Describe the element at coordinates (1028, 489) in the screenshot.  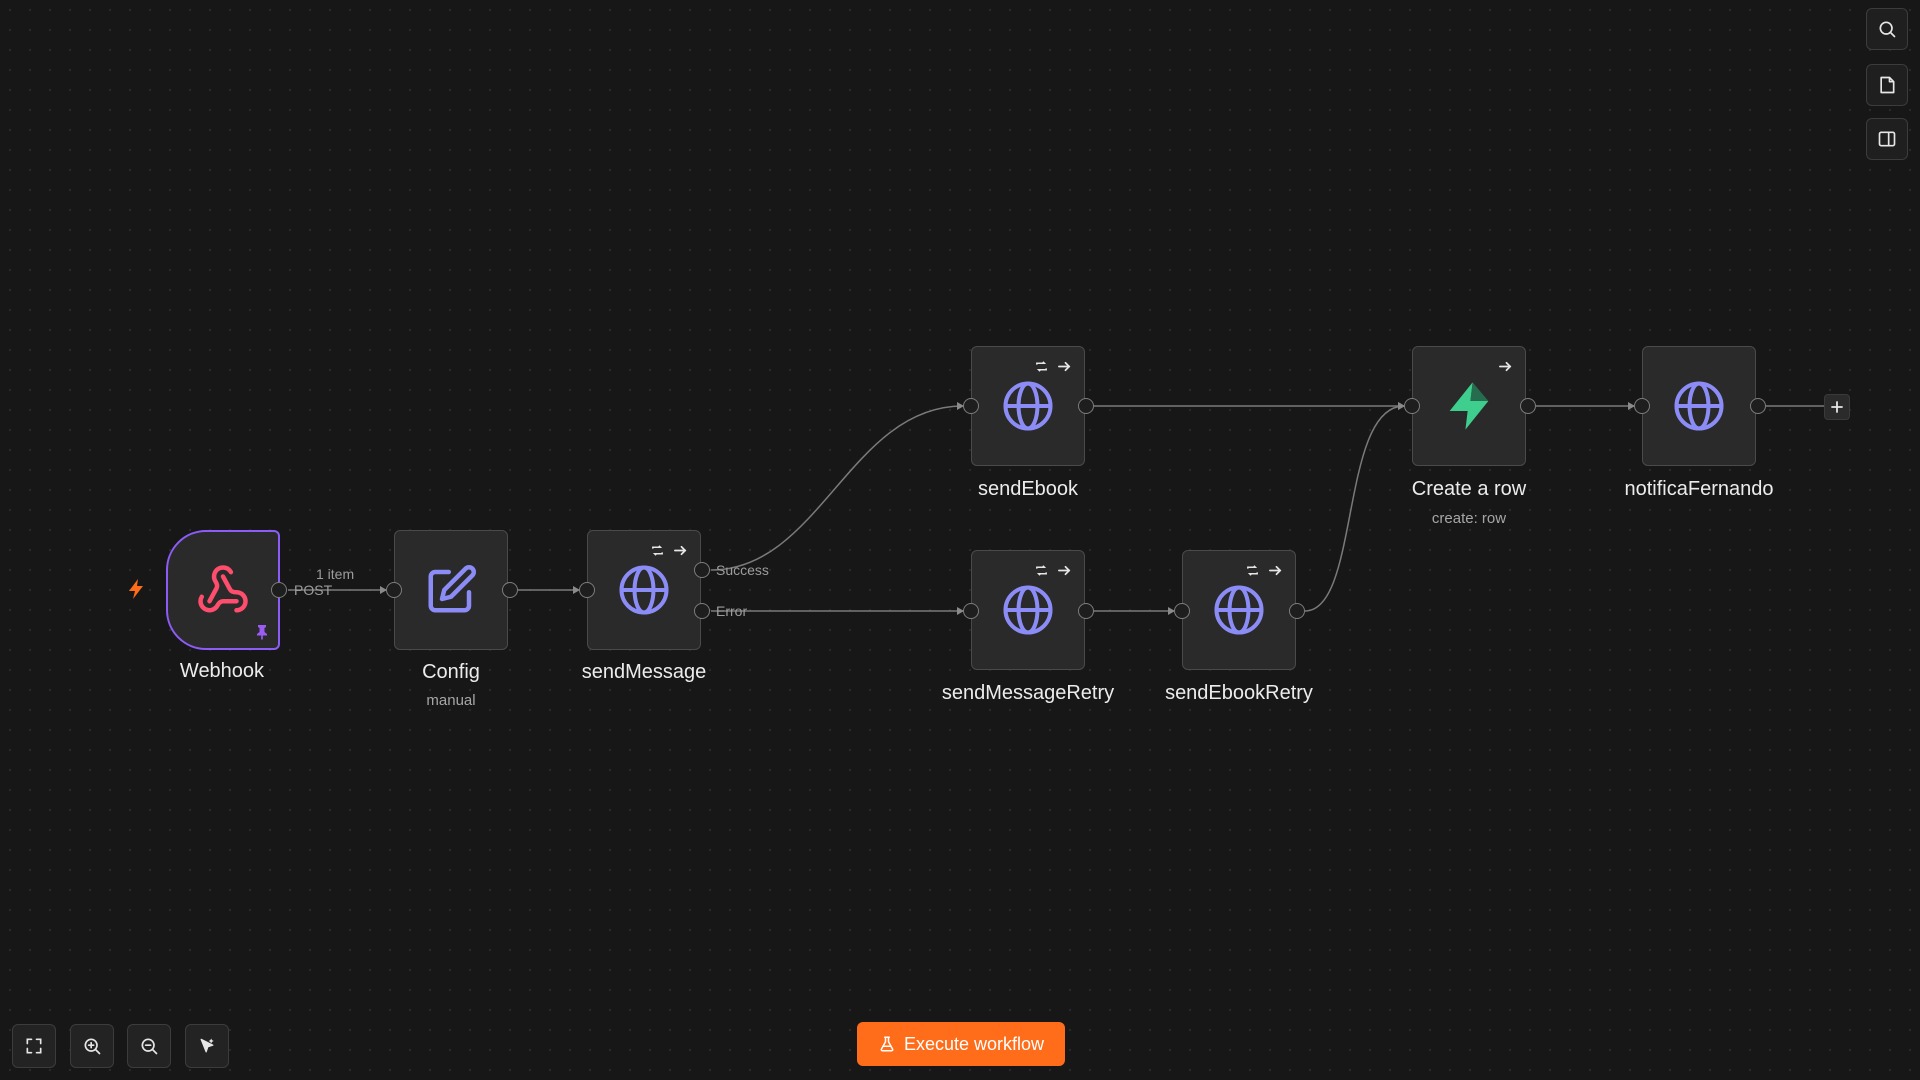
I see `node-sendebook-label: sendEbook` at that location.